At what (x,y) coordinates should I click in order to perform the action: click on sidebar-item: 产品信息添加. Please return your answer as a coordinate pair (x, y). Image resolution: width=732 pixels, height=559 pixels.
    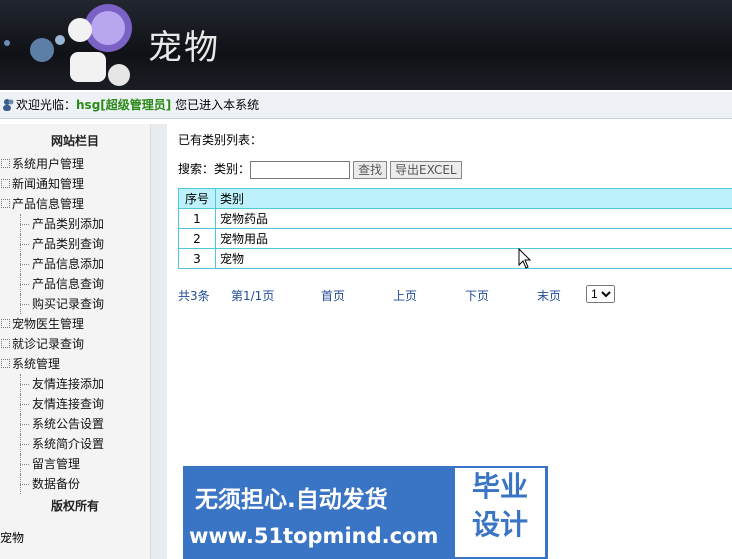
    Looking at the image, I should click on (75, 264).